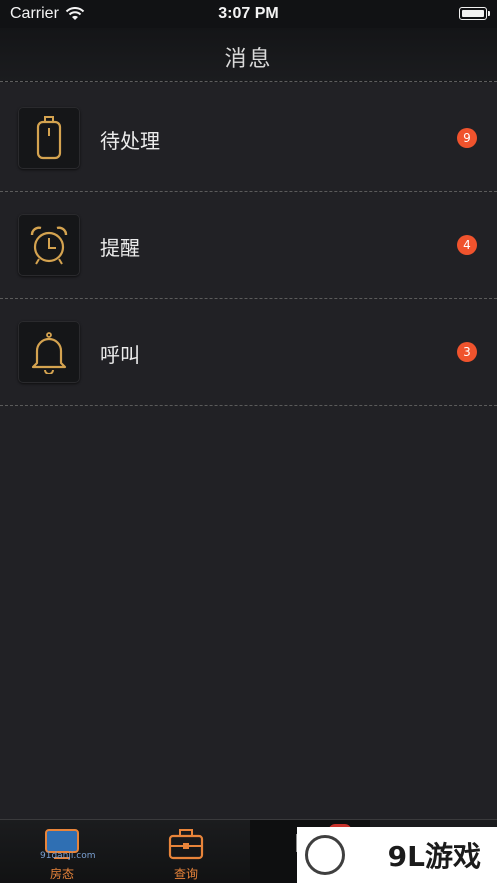 The height and width of the screenshot is (883, 497). What do you see at coordinates (130, 141) in the screenshot?
I see `list-item-label: 待处理` at bounding box center [130, 141].